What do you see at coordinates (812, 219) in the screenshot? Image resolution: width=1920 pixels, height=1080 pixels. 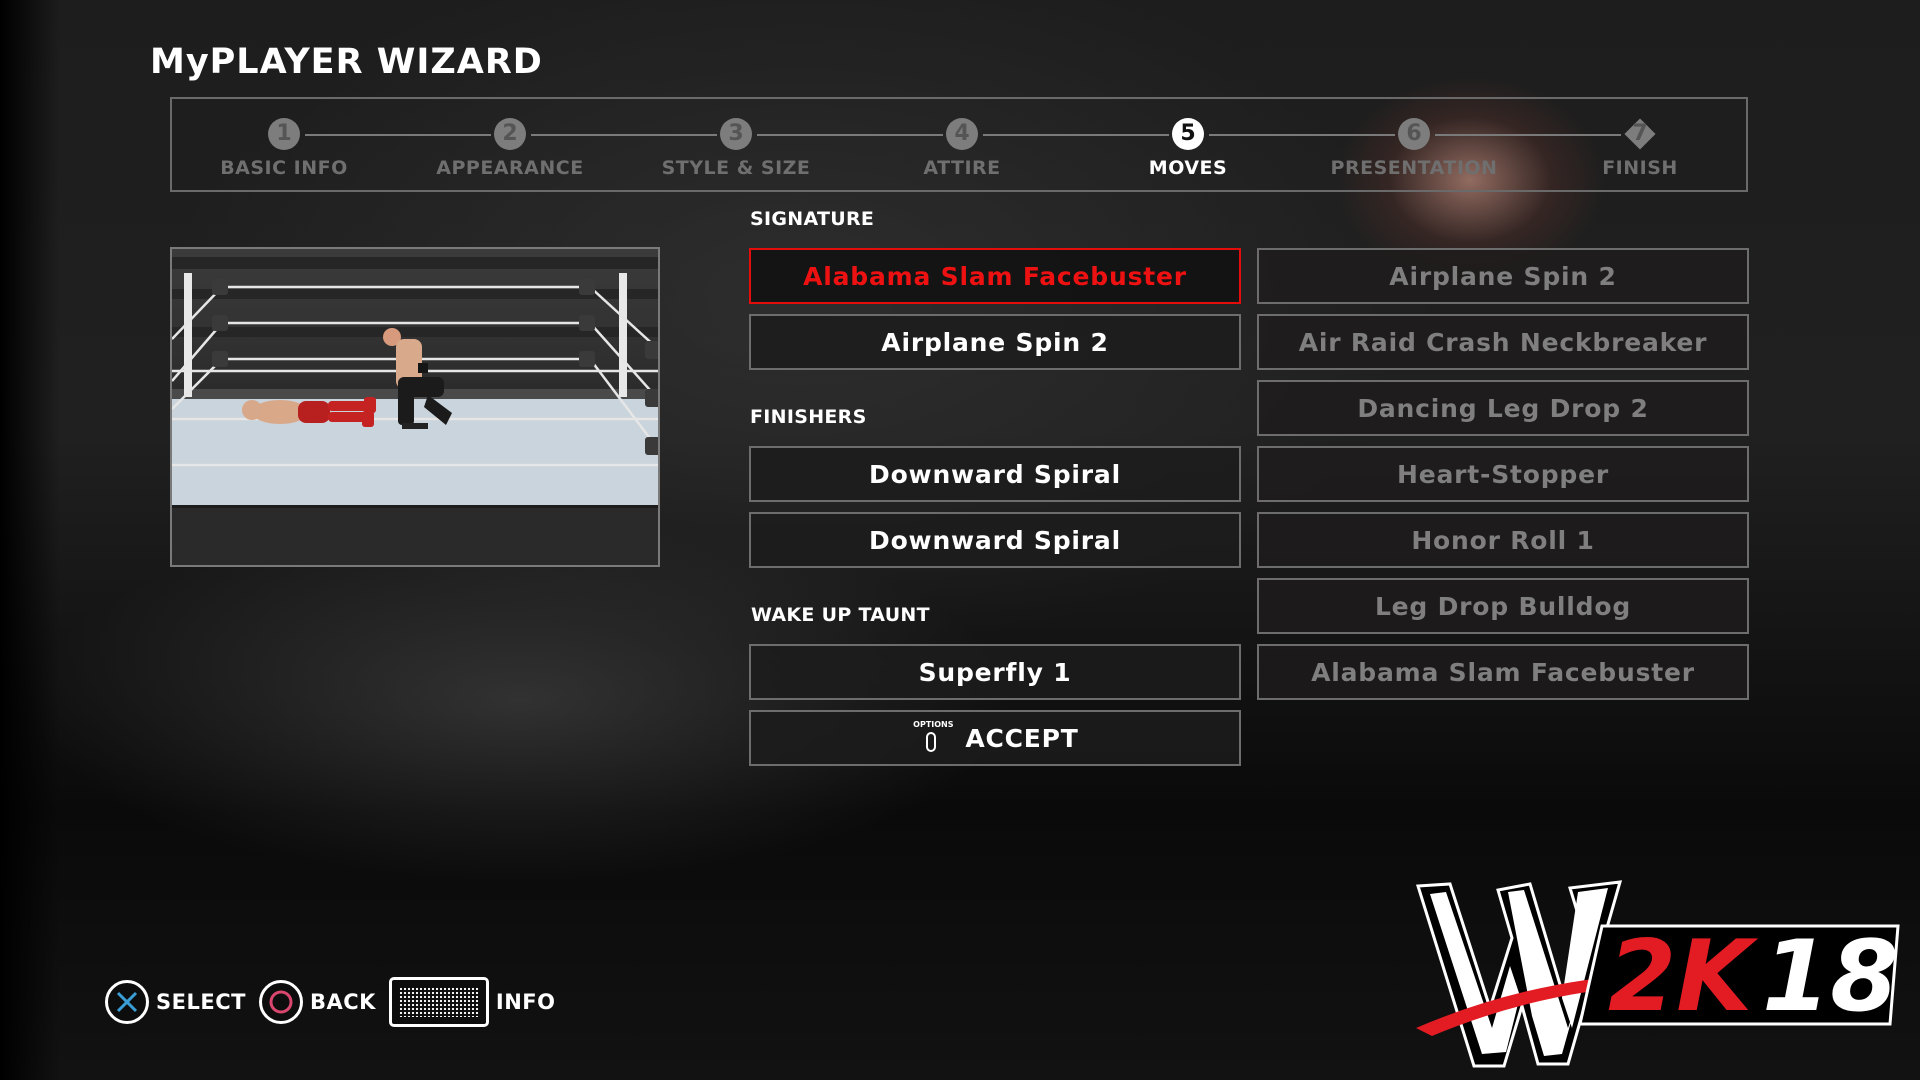 I see `signature-section-label: SIGNATURE` at bounding box center [812, 219].